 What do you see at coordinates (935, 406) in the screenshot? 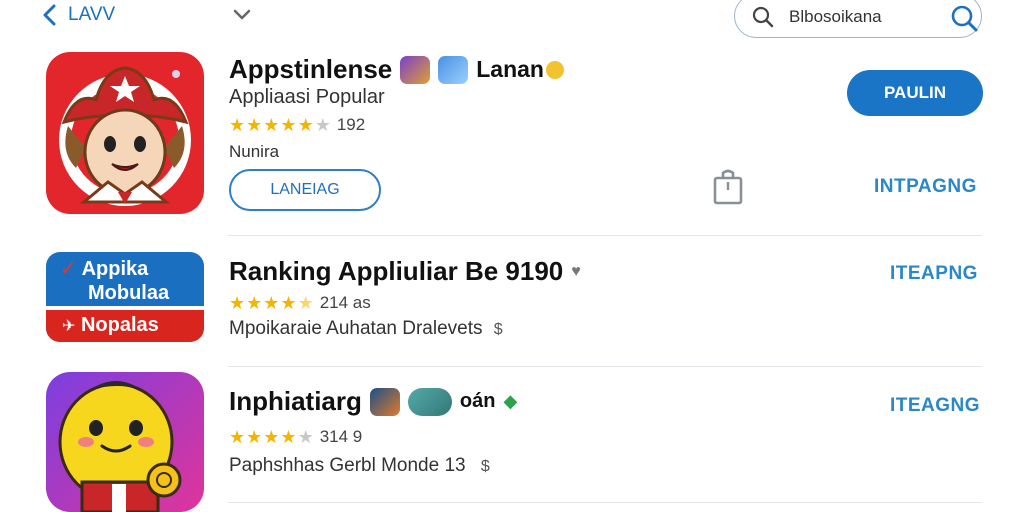
I see `action-link: ITEAGNG` at bounding box center [935, 406].